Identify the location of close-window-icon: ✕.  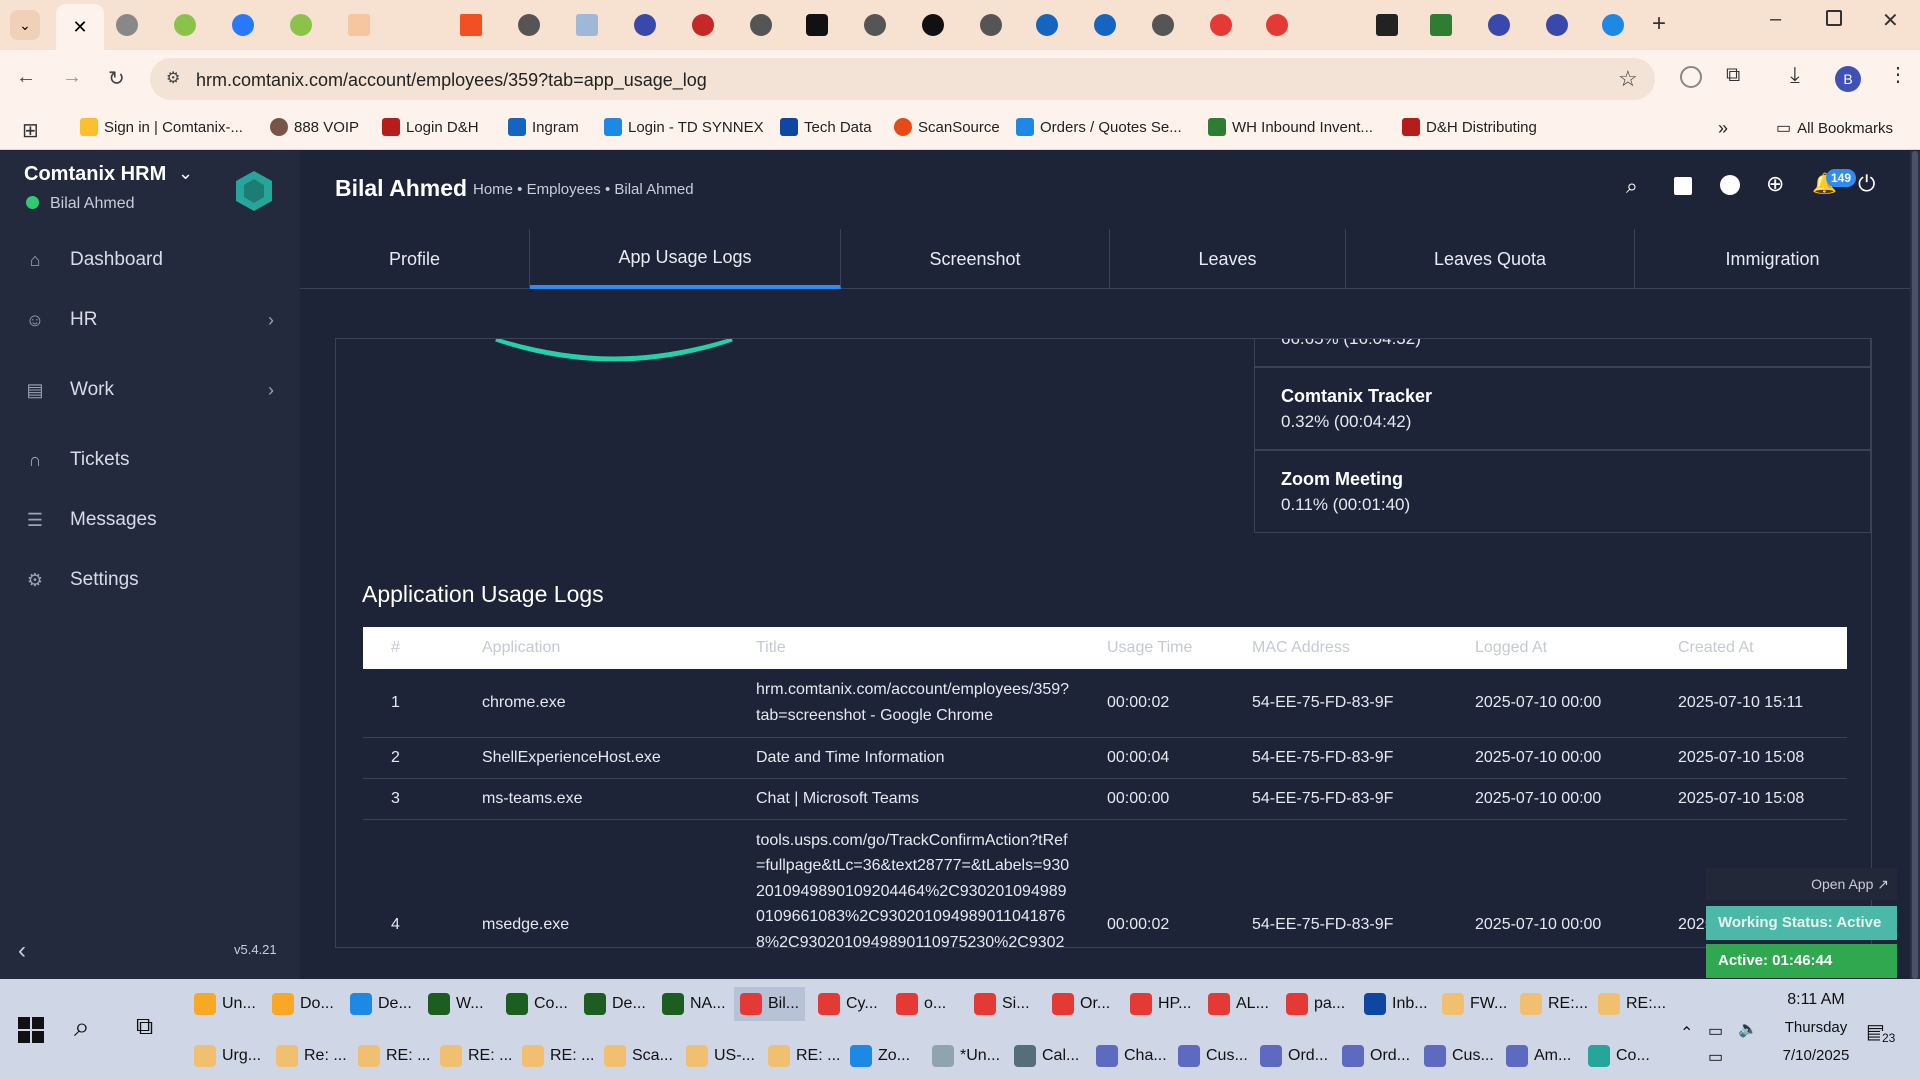
(1890, 20).